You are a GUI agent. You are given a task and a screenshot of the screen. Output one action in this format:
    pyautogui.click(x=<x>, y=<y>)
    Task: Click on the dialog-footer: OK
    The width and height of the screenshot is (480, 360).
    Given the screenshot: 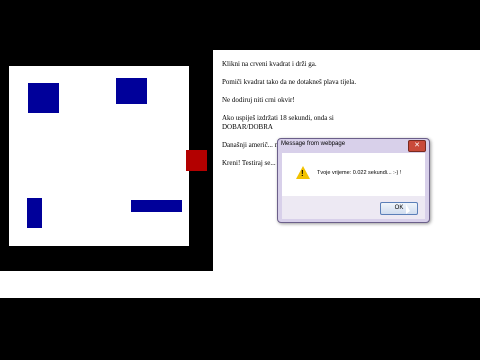 What is the action you would take?
    pyautogui.click(x=353, y=207)
    